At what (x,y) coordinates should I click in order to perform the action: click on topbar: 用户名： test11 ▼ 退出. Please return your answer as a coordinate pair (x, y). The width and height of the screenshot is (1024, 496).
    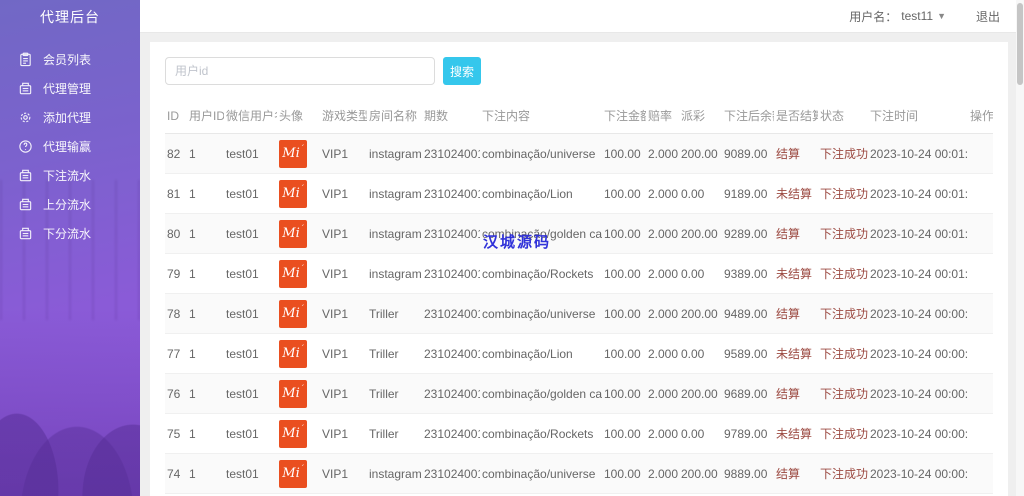
    Looking at the image, I should click on (582, 16).